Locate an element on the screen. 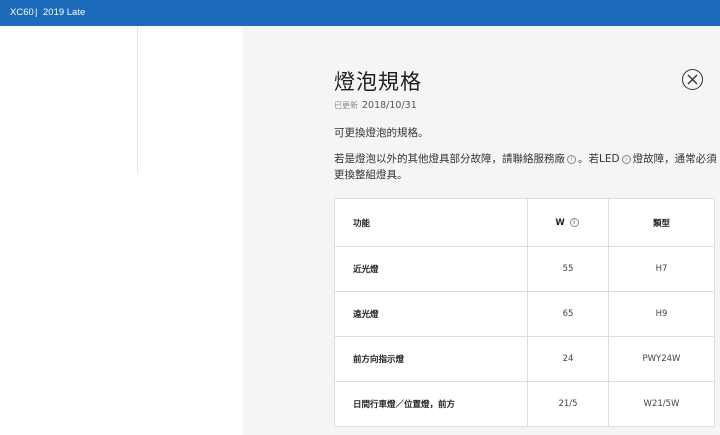  model-year-label: 2019 Late is located at coordinates (64, 13).